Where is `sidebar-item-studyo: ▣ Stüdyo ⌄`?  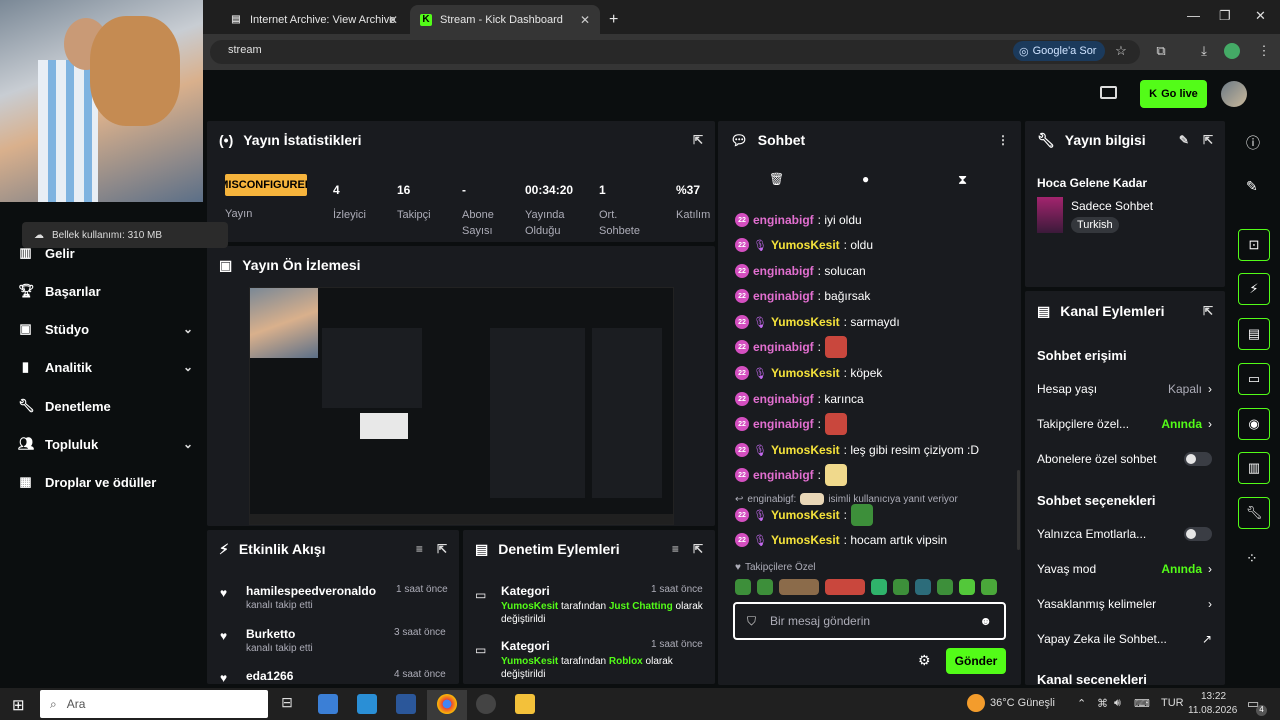 sidebar-item-studyo: ▣ Stüdyo ⌄ is located at coordinates (105, 329).